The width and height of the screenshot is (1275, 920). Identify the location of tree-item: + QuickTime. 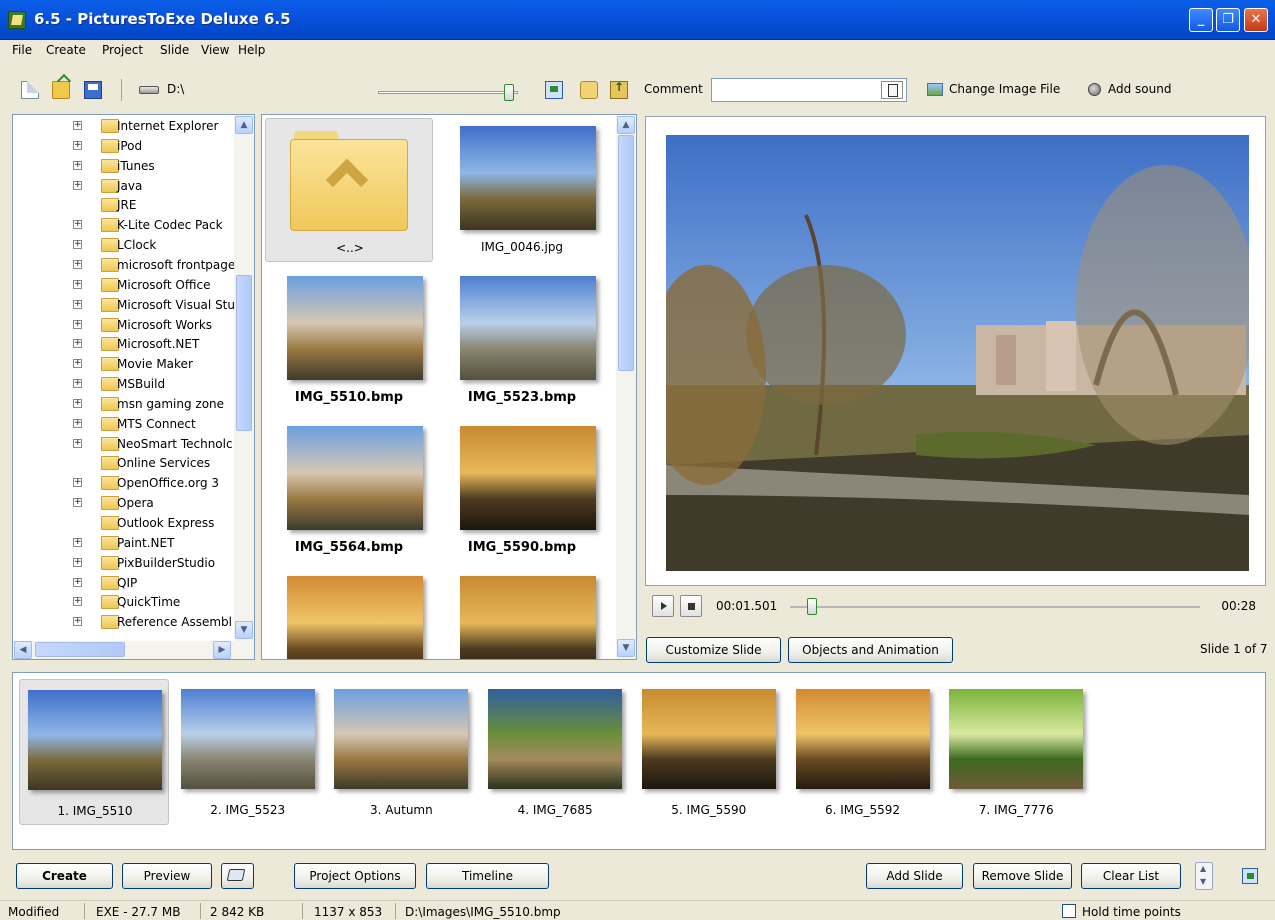
(124, 602).